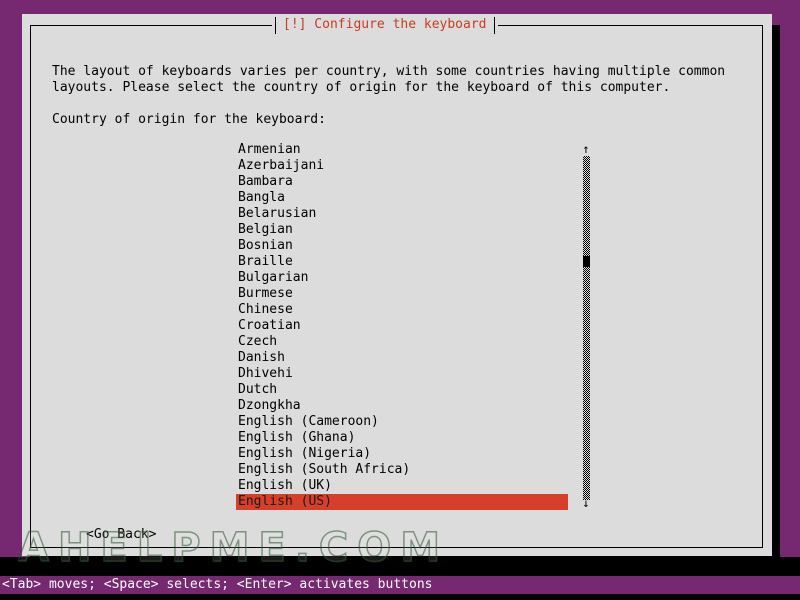 This screenshot has width=800, height=600. I want to click on list-item: Armenian, so click(401, 150).